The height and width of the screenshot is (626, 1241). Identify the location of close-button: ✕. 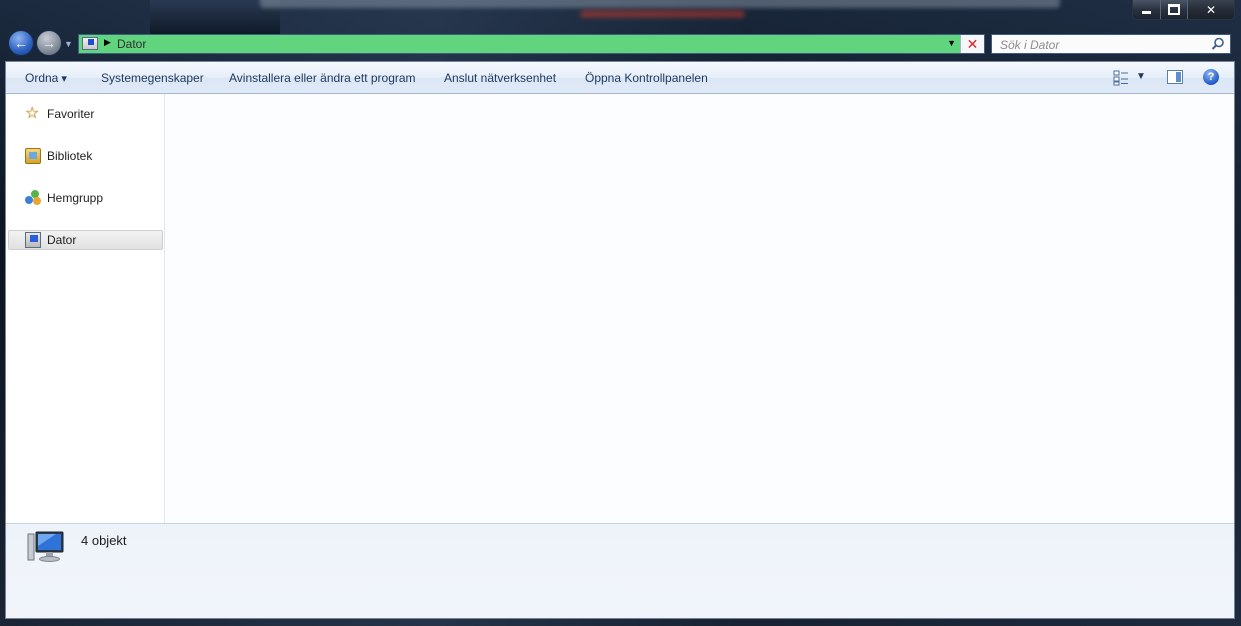
(1210, 9).